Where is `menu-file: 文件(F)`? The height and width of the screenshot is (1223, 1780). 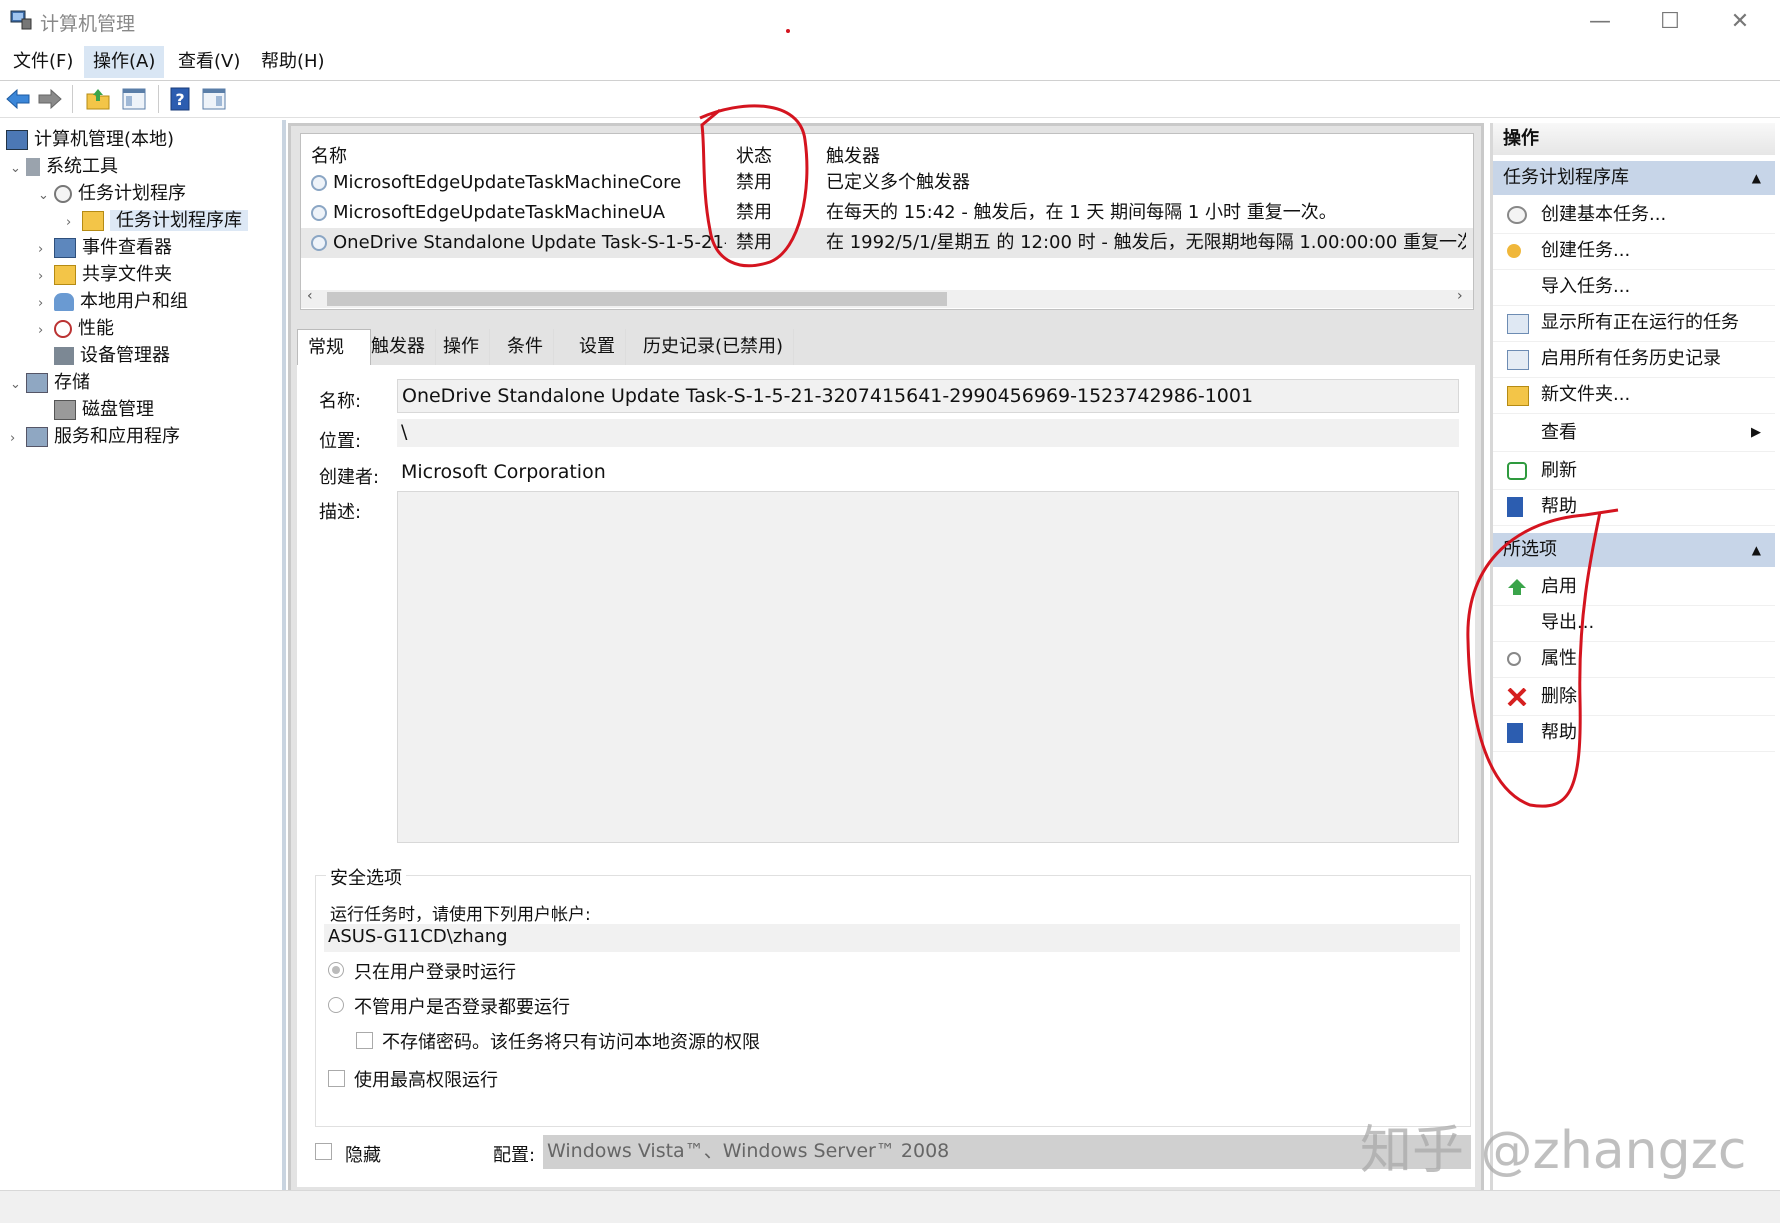
menu-file: 文件(F) is located at coordinates (43, 62).